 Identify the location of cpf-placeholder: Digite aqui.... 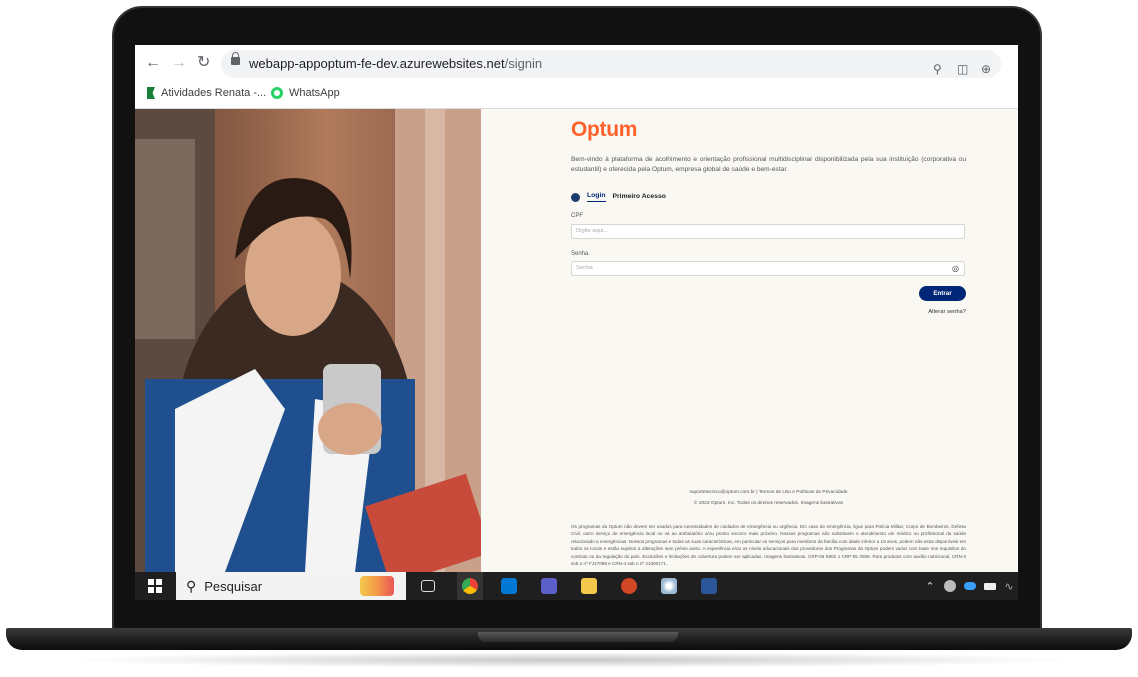
(592, 231).